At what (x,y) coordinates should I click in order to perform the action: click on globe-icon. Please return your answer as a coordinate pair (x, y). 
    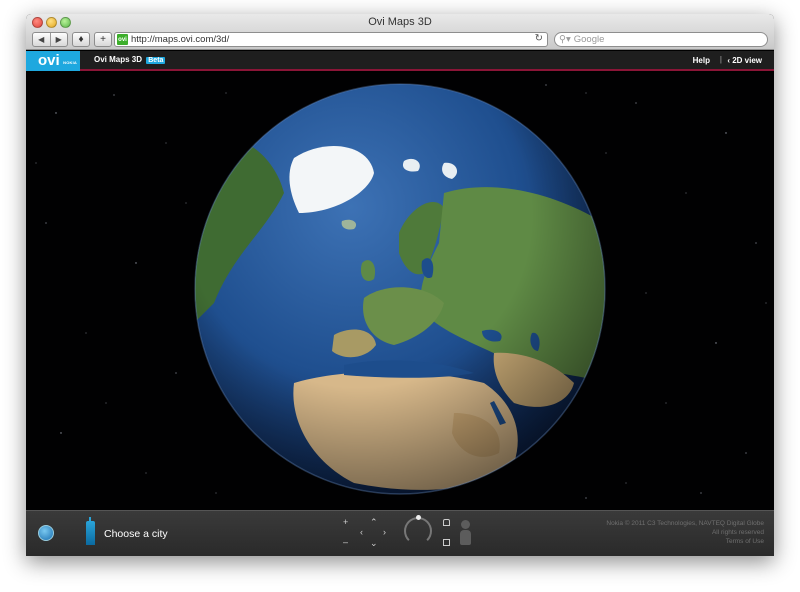
    Looking at the image, I should click on (46, 533).